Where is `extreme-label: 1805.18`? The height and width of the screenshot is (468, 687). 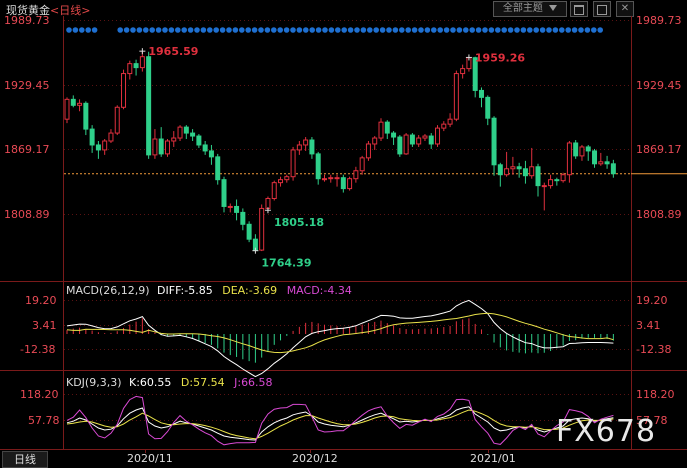
extreme-label: 1805.18 is located at coordinates (299, 222).